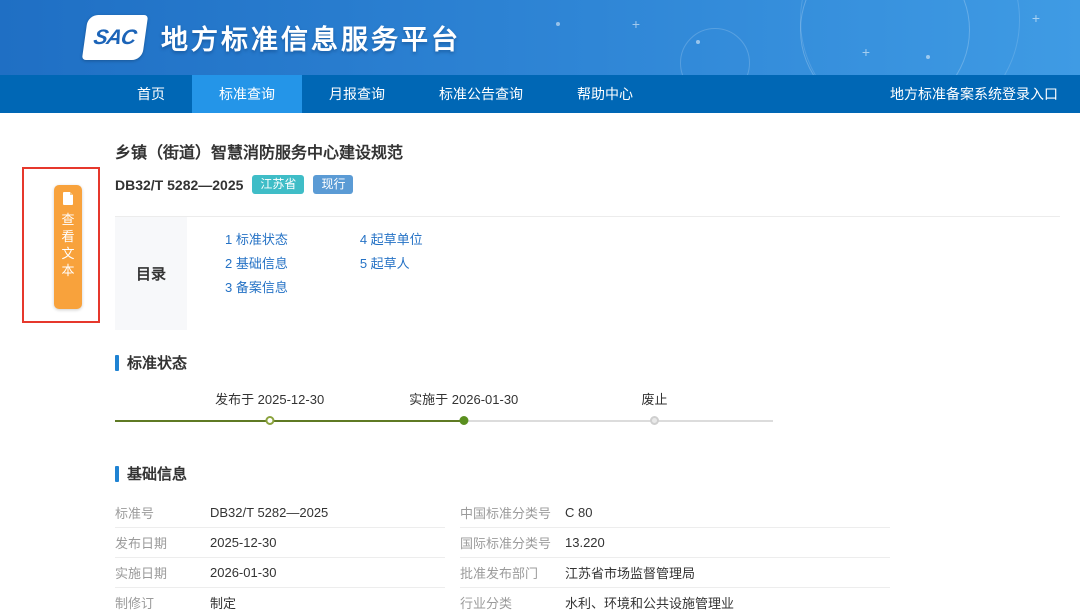 This screenshot has height=614, width=1080. I want to click on info-value: 江苏省市场监督管理局, so click(630, 574).